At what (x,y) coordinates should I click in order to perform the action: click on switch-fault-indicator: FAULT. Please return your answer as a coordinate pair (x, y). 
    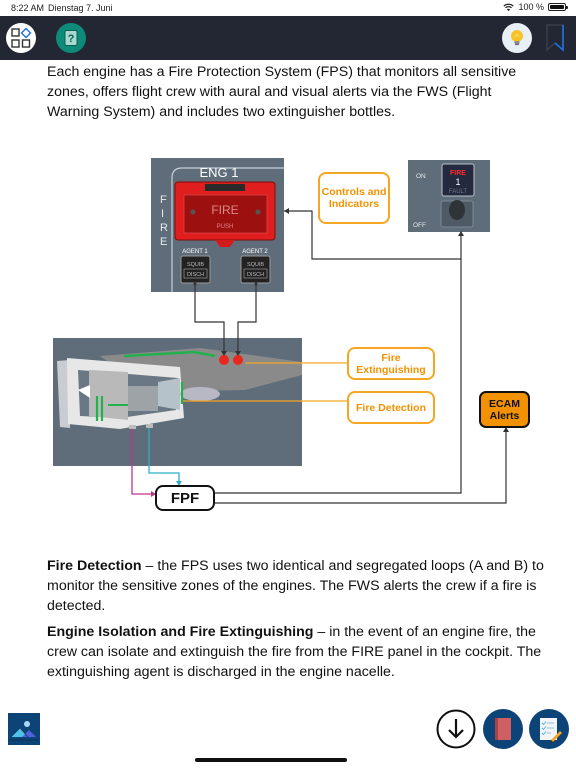
    Looking at the image, I should click on (458, 192).